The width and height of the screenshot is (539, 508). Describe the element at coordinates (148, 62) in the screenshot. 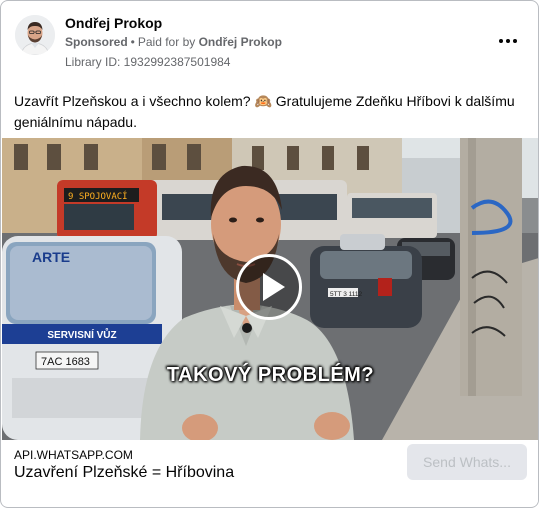

I see `library-id: Library ID: 1932992387501984` at that location.